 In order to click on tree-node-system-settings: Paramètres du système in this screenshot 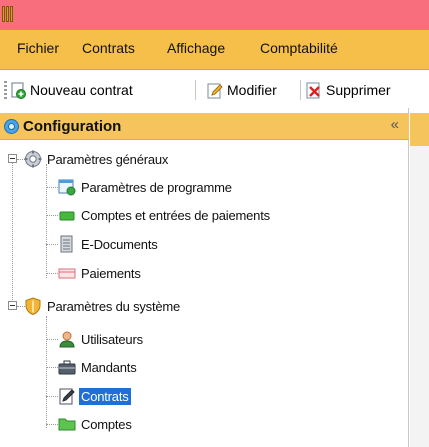, I will do `click(103, 306)`.